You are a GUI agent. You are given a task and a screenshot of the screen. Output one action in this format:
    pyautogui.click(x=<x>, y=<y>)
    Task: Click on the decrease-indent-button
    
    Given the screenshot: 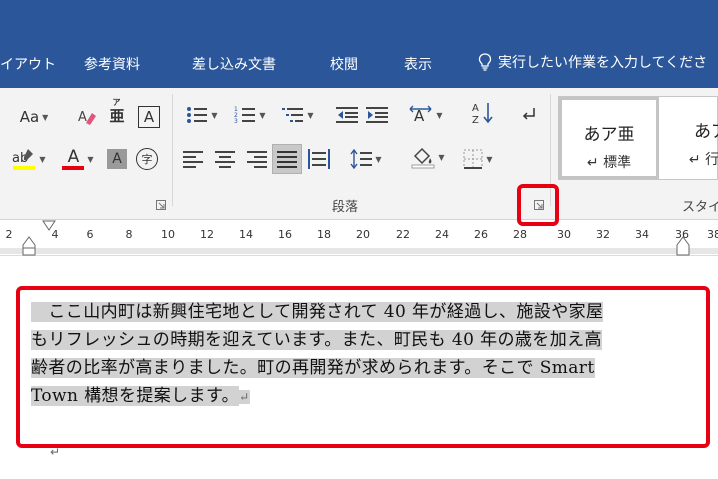 What is the action you would take?
    pyautogui.click(x=347, y=115)
    